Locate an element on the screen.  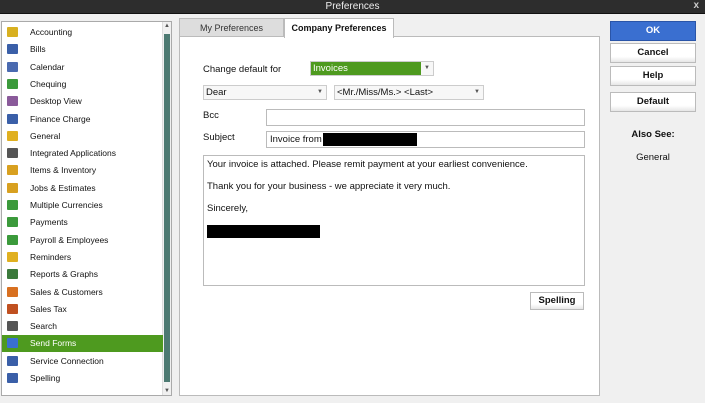
sidebar-item-label: Calendar is located at coordinates (47, 66).